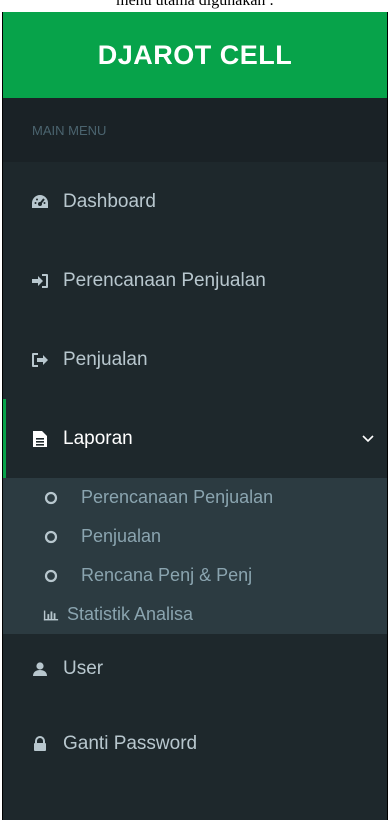 The height and width of the screenshot is (820, 390). Describe the element at coordinates (40, 360) in the screenshot. I see `sign-out-icon` at that location.